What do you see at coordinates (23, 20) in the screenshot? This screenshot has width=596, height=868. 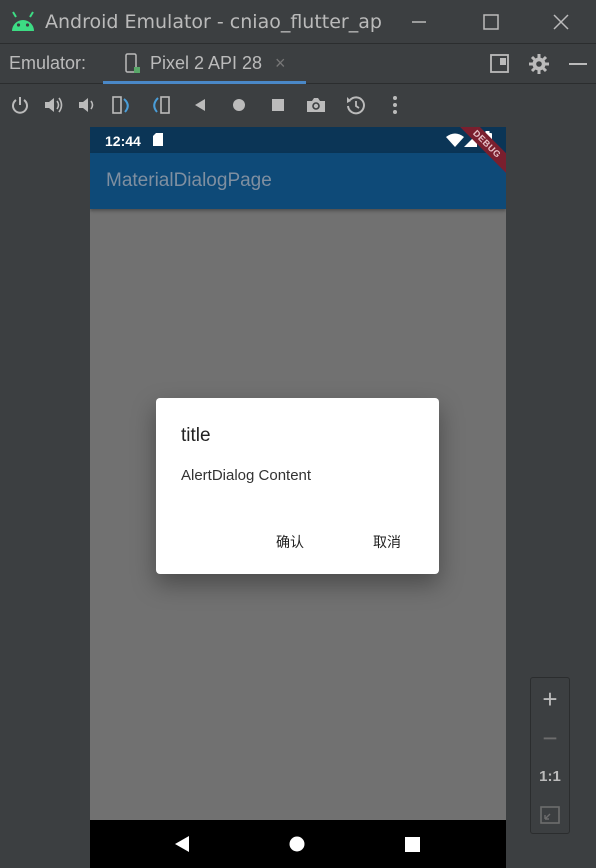 I see `android-icon` at bounding box center [23, 20].